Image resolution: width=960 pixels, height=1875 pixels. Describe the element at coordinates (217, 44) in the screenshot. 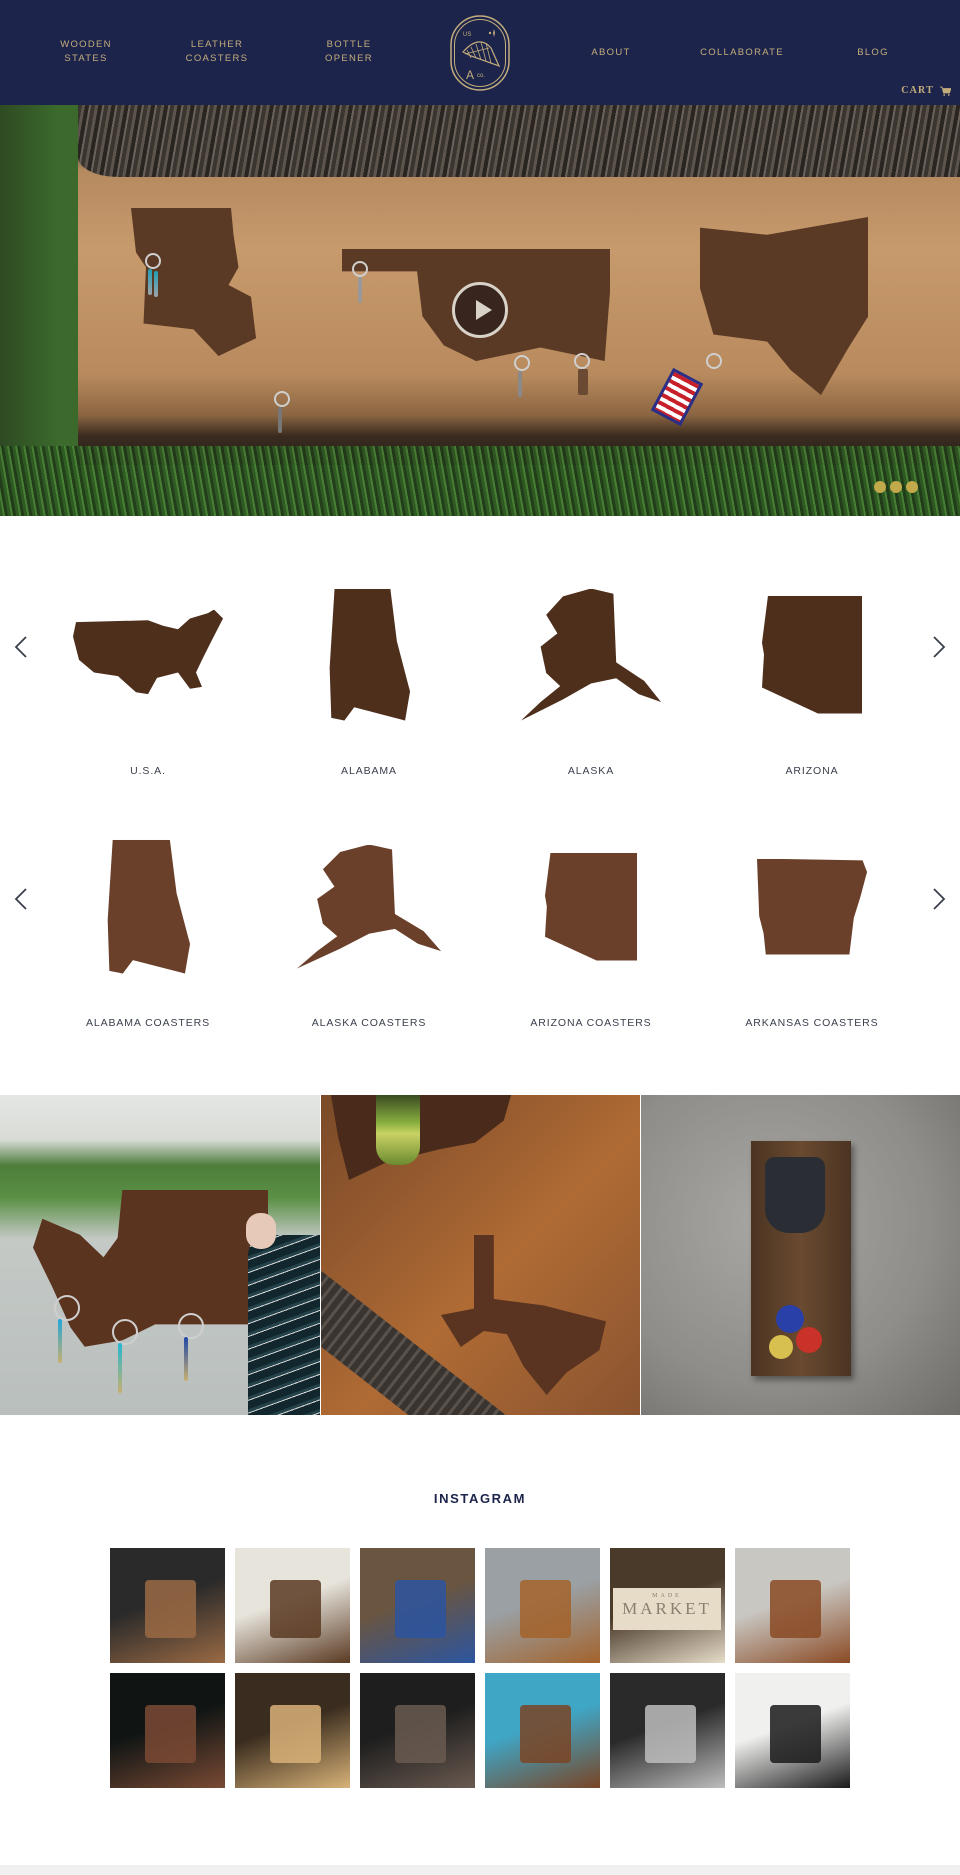

I see `nav-label-line: Leather` at that location.